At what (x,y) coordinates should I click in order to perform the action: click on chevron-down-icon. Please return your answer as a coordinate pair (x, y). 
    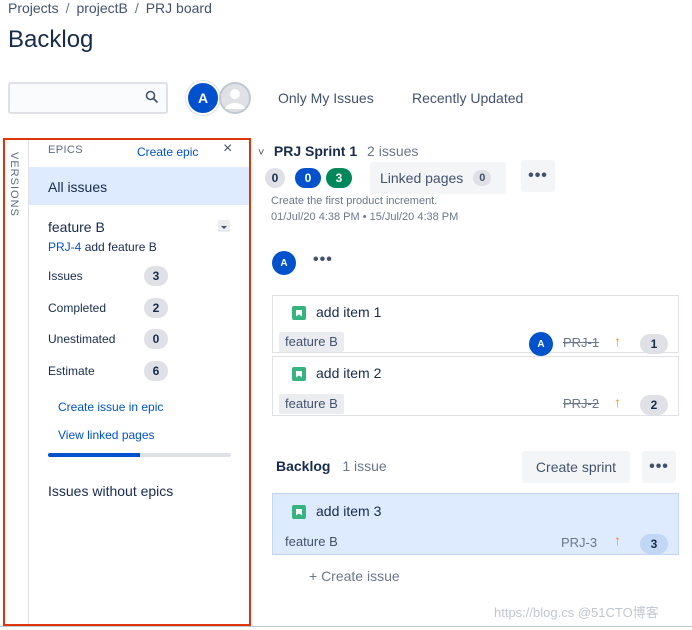
    Looking at the image, I should click on (224, 226).